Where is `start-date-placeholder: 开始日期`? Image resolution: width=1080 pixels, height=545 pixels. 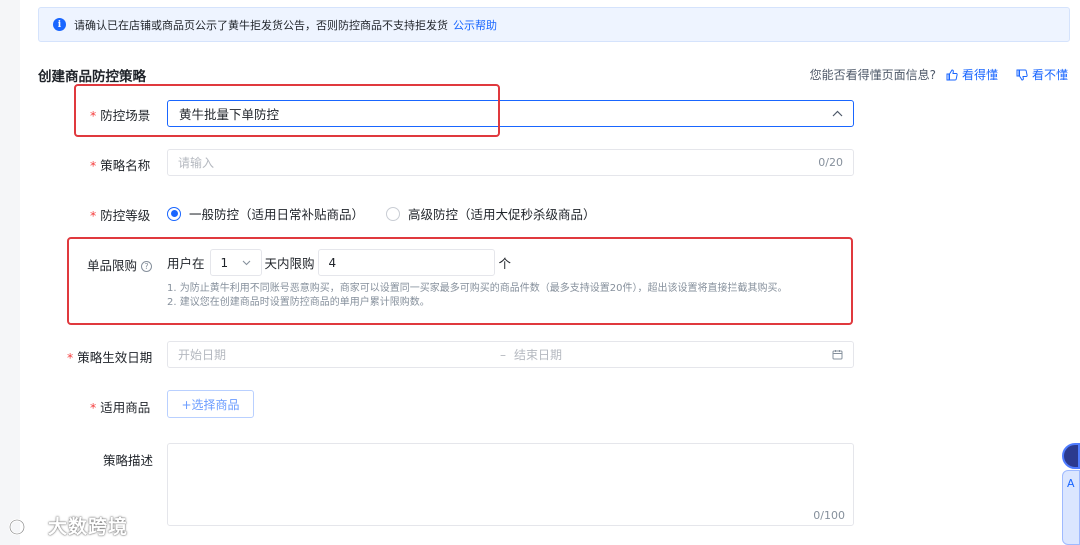
start-date-placeholder: 开始日期 is located at coordinates (202, 355).